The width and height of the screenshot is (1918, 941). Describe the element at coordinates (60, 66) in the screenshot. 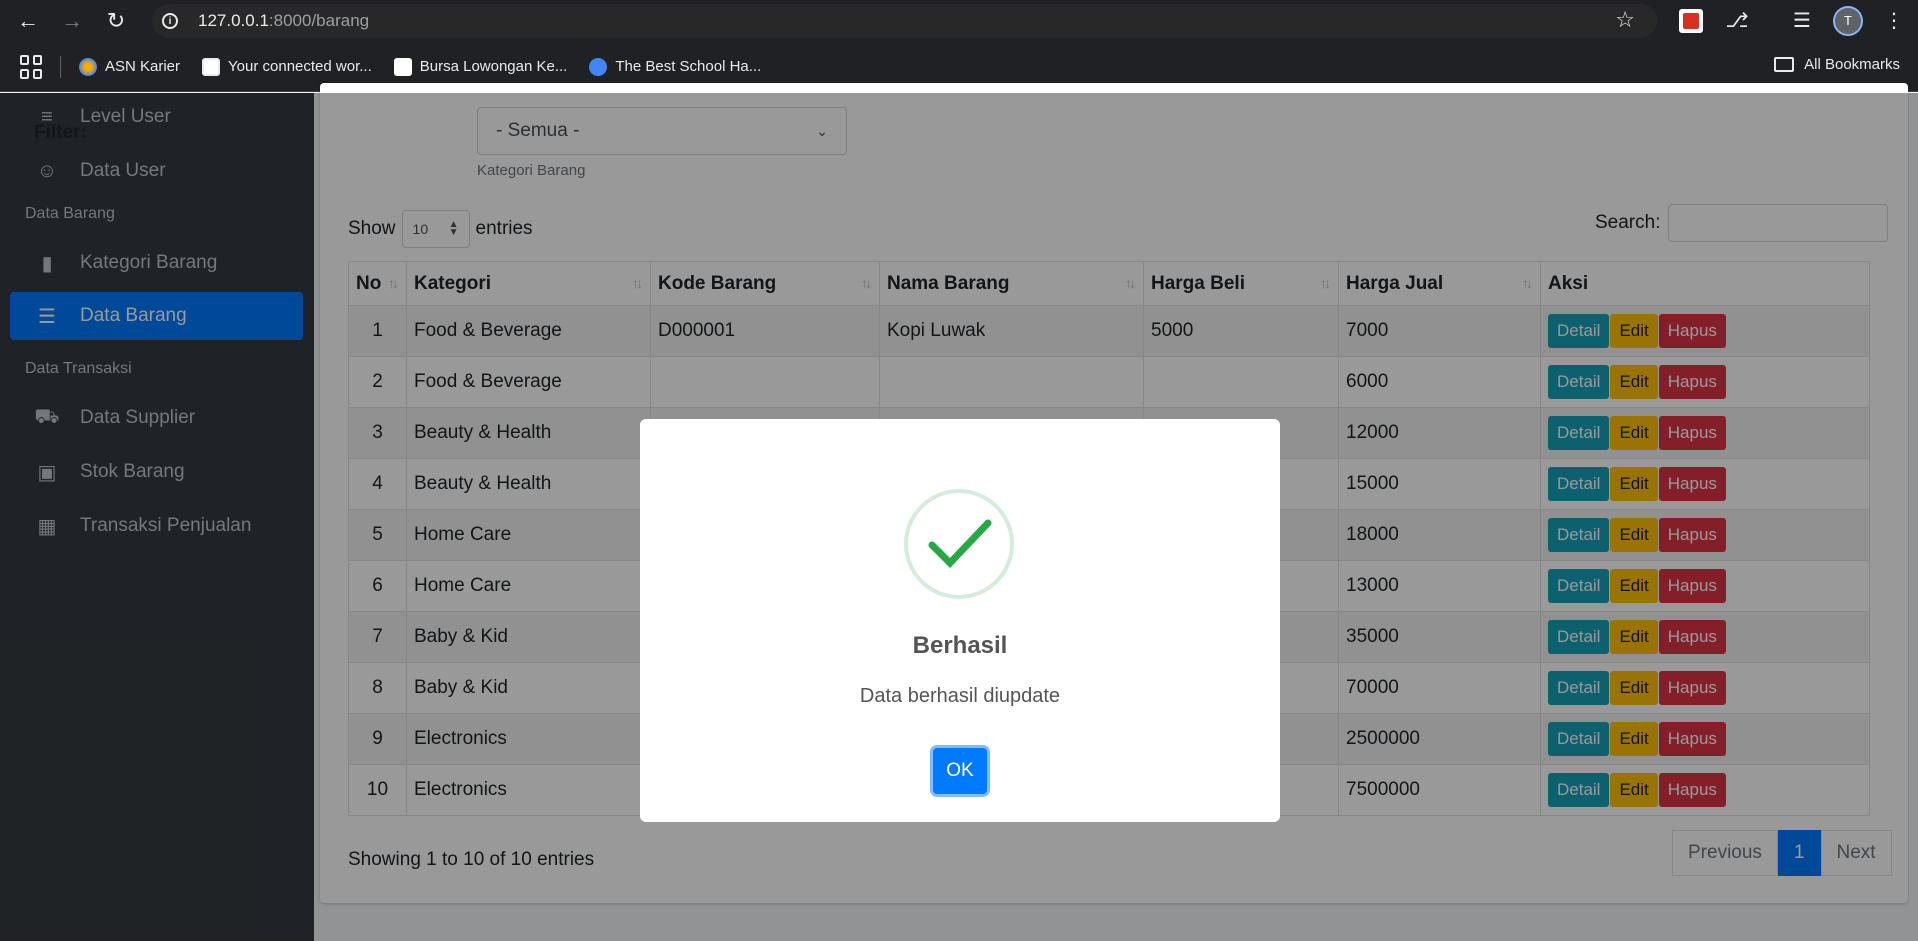

I see `bookmarks-separator` at that location.